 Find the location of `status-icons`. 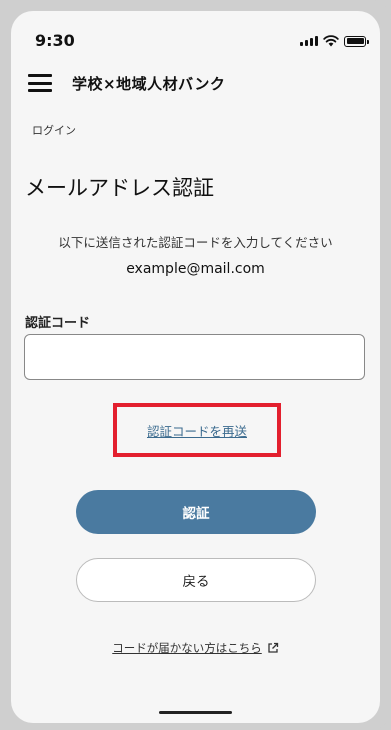

status-icons is located at coordinates (334, 41).